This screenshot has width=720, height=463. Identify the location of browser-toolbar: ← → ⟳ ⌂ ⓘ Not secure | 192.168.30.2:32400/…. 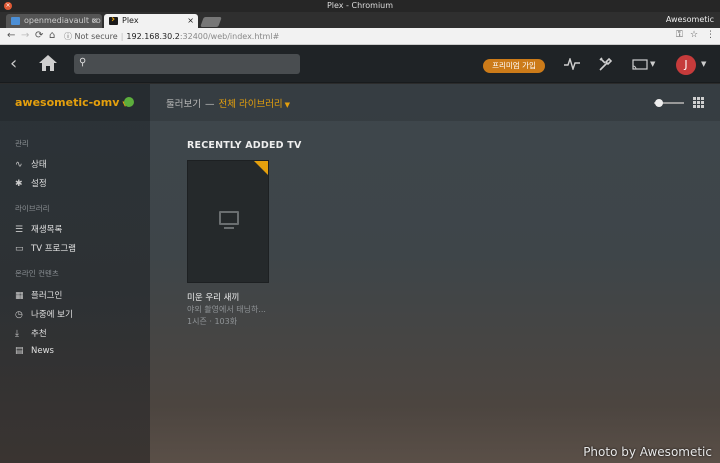
(360, 36).